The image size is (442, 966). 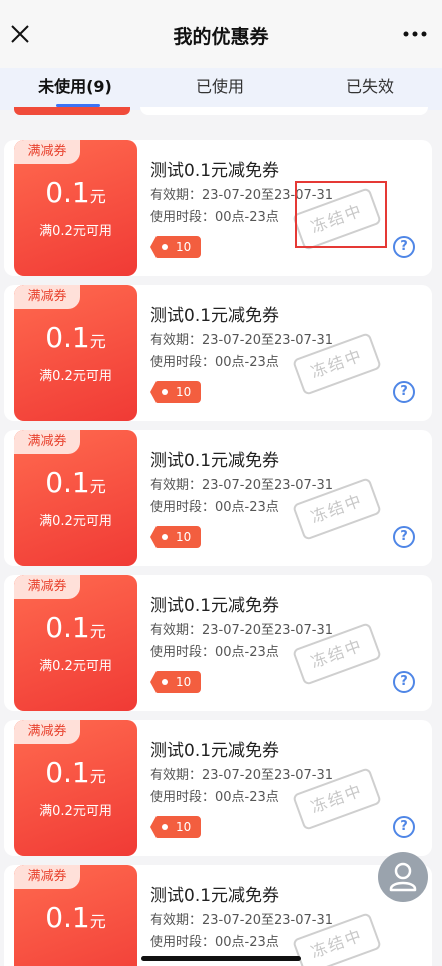 What do you see at coordinates (341, 214) in the screenshot?
I see `frozen-stamp-highlight` at bounding box center [341, 214].